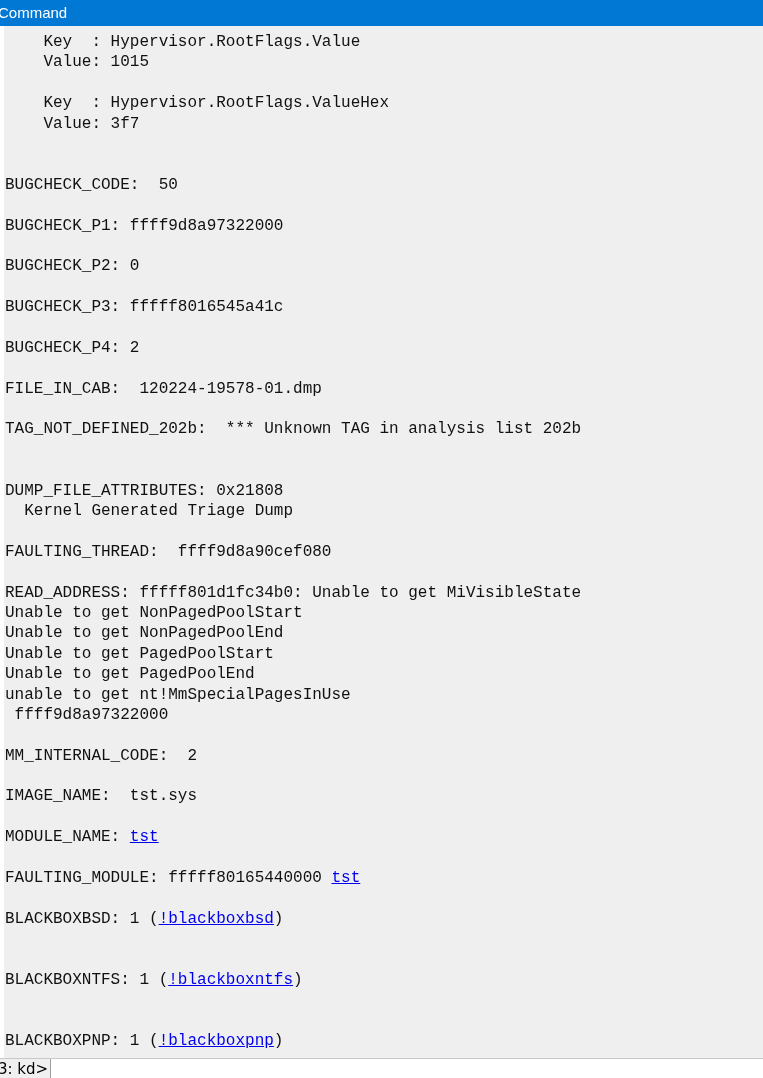 The width and height of the screenshot is (763, 1078). Describe the element at coordinates (26, 1068) in the screenshot. I see `prompt-label: 3: kd>` at that location.